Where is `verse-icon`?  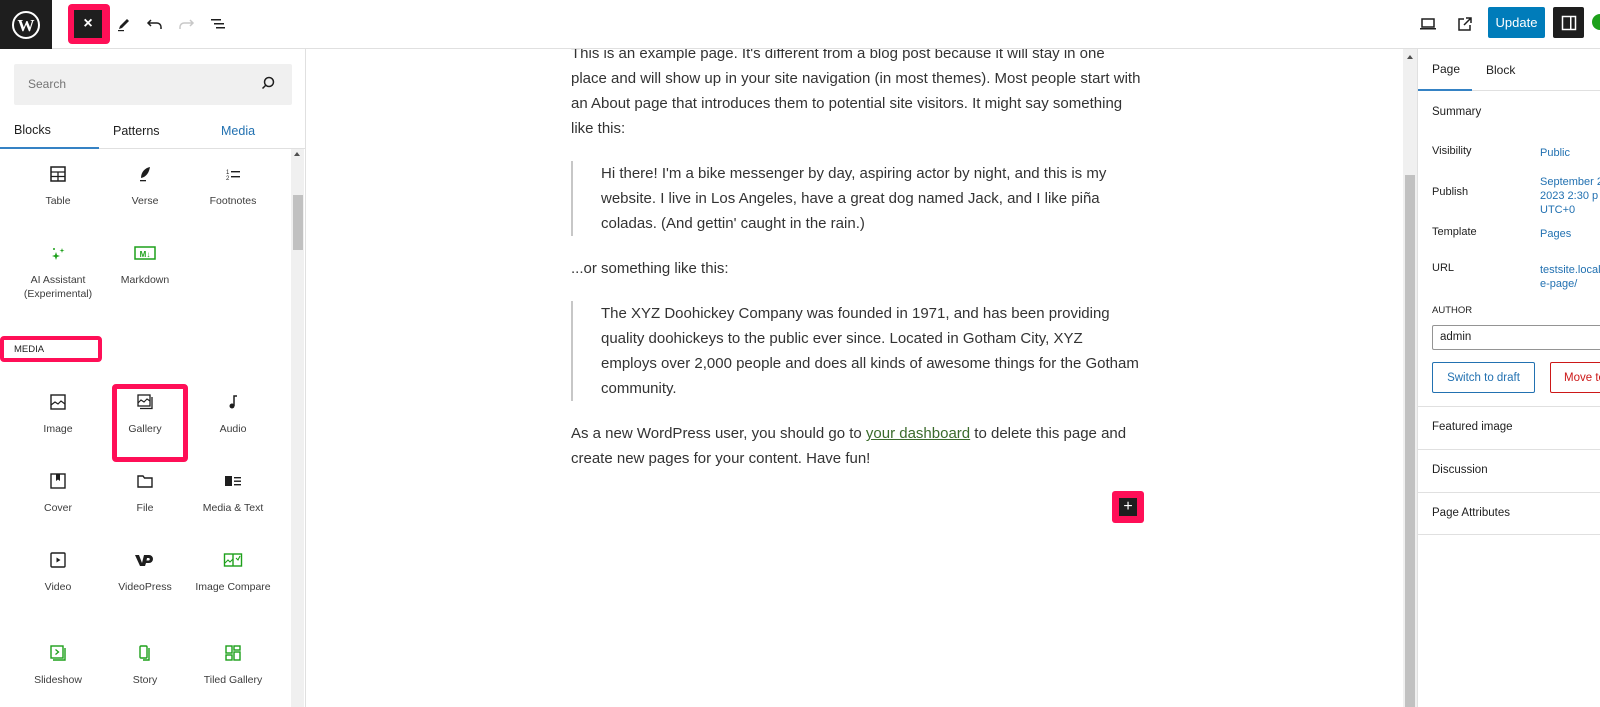
verse-icon is located at coordinates (145, 174).